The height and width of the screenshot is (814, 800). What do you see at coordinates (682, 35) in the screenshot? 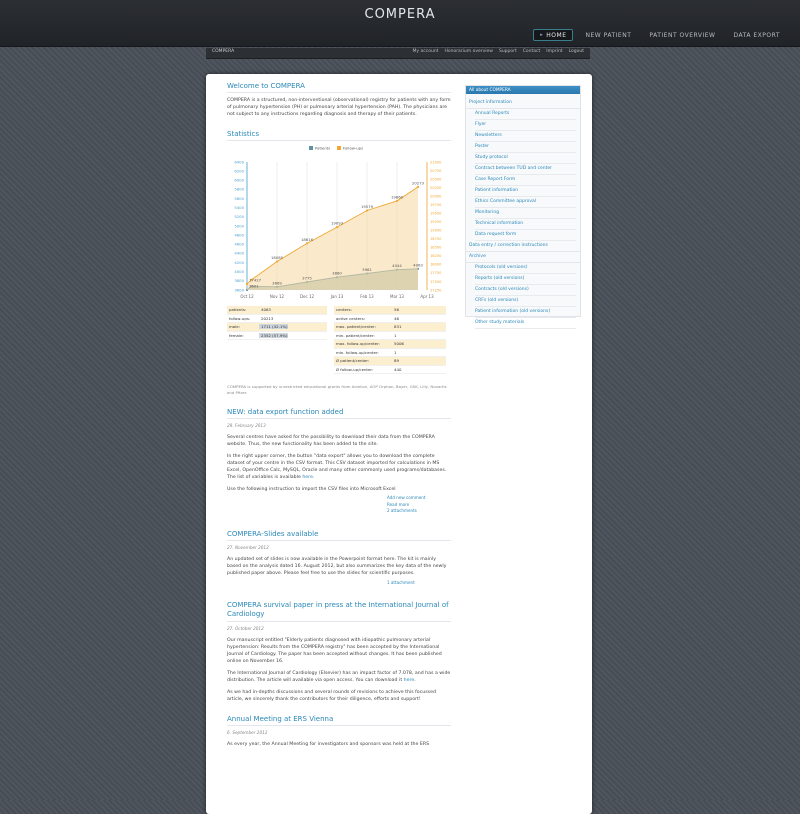
I see `nav-patient-overview: PATIENT OVERVIEW` at bounding box center [682, 35].